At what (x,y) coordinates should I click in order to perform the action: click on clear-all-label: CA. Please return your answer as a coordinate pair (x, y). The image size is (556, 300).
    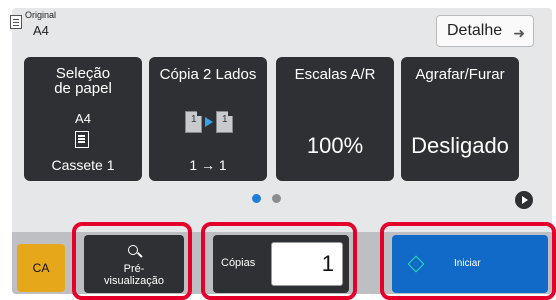
    Looking at the image, I should click on (41, 268).